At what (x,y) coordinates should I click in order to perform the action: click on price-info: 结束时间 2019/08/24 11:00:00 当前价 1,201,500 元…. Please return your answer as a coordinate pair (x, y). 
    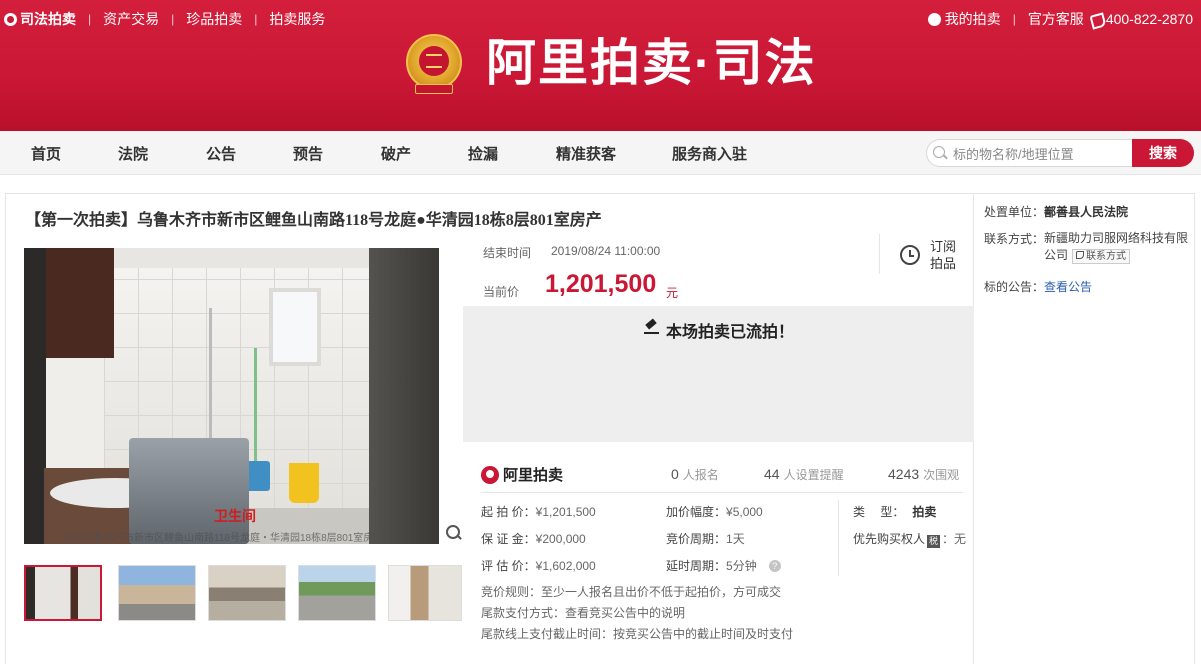
    Looking at the image, I should click on (718, 269).